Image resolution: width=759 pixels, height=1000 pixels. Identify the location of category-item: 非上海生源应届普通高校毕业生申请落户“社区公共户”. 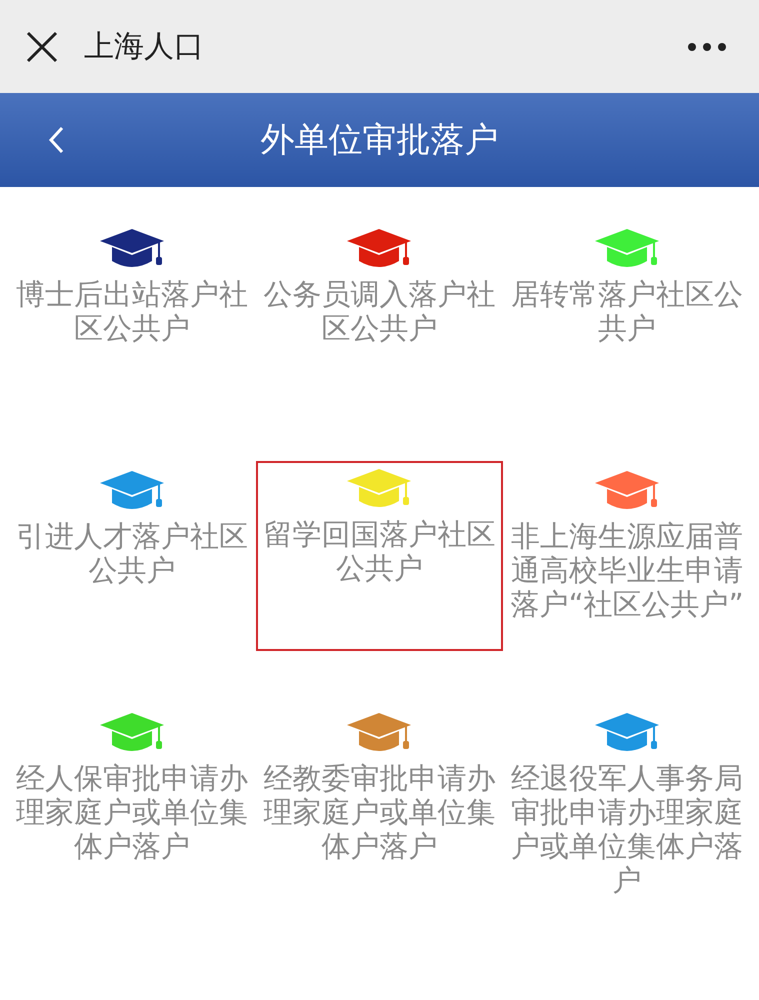
(627, 545).